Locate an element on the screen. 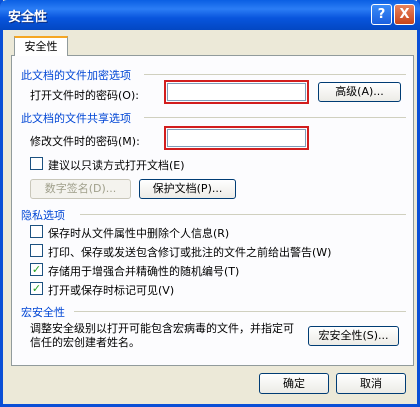 The height and width of the screenshot is (407, 420). cancel-button: 取消 is located at coordinates (371, 383).